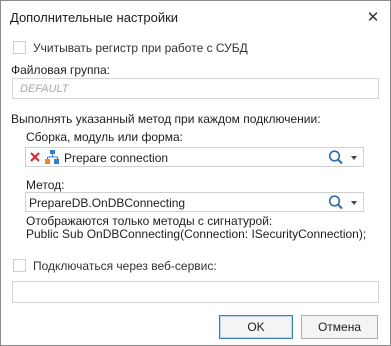  I want to click on assembly-combobox: Prepare connection, so click(194, 157).